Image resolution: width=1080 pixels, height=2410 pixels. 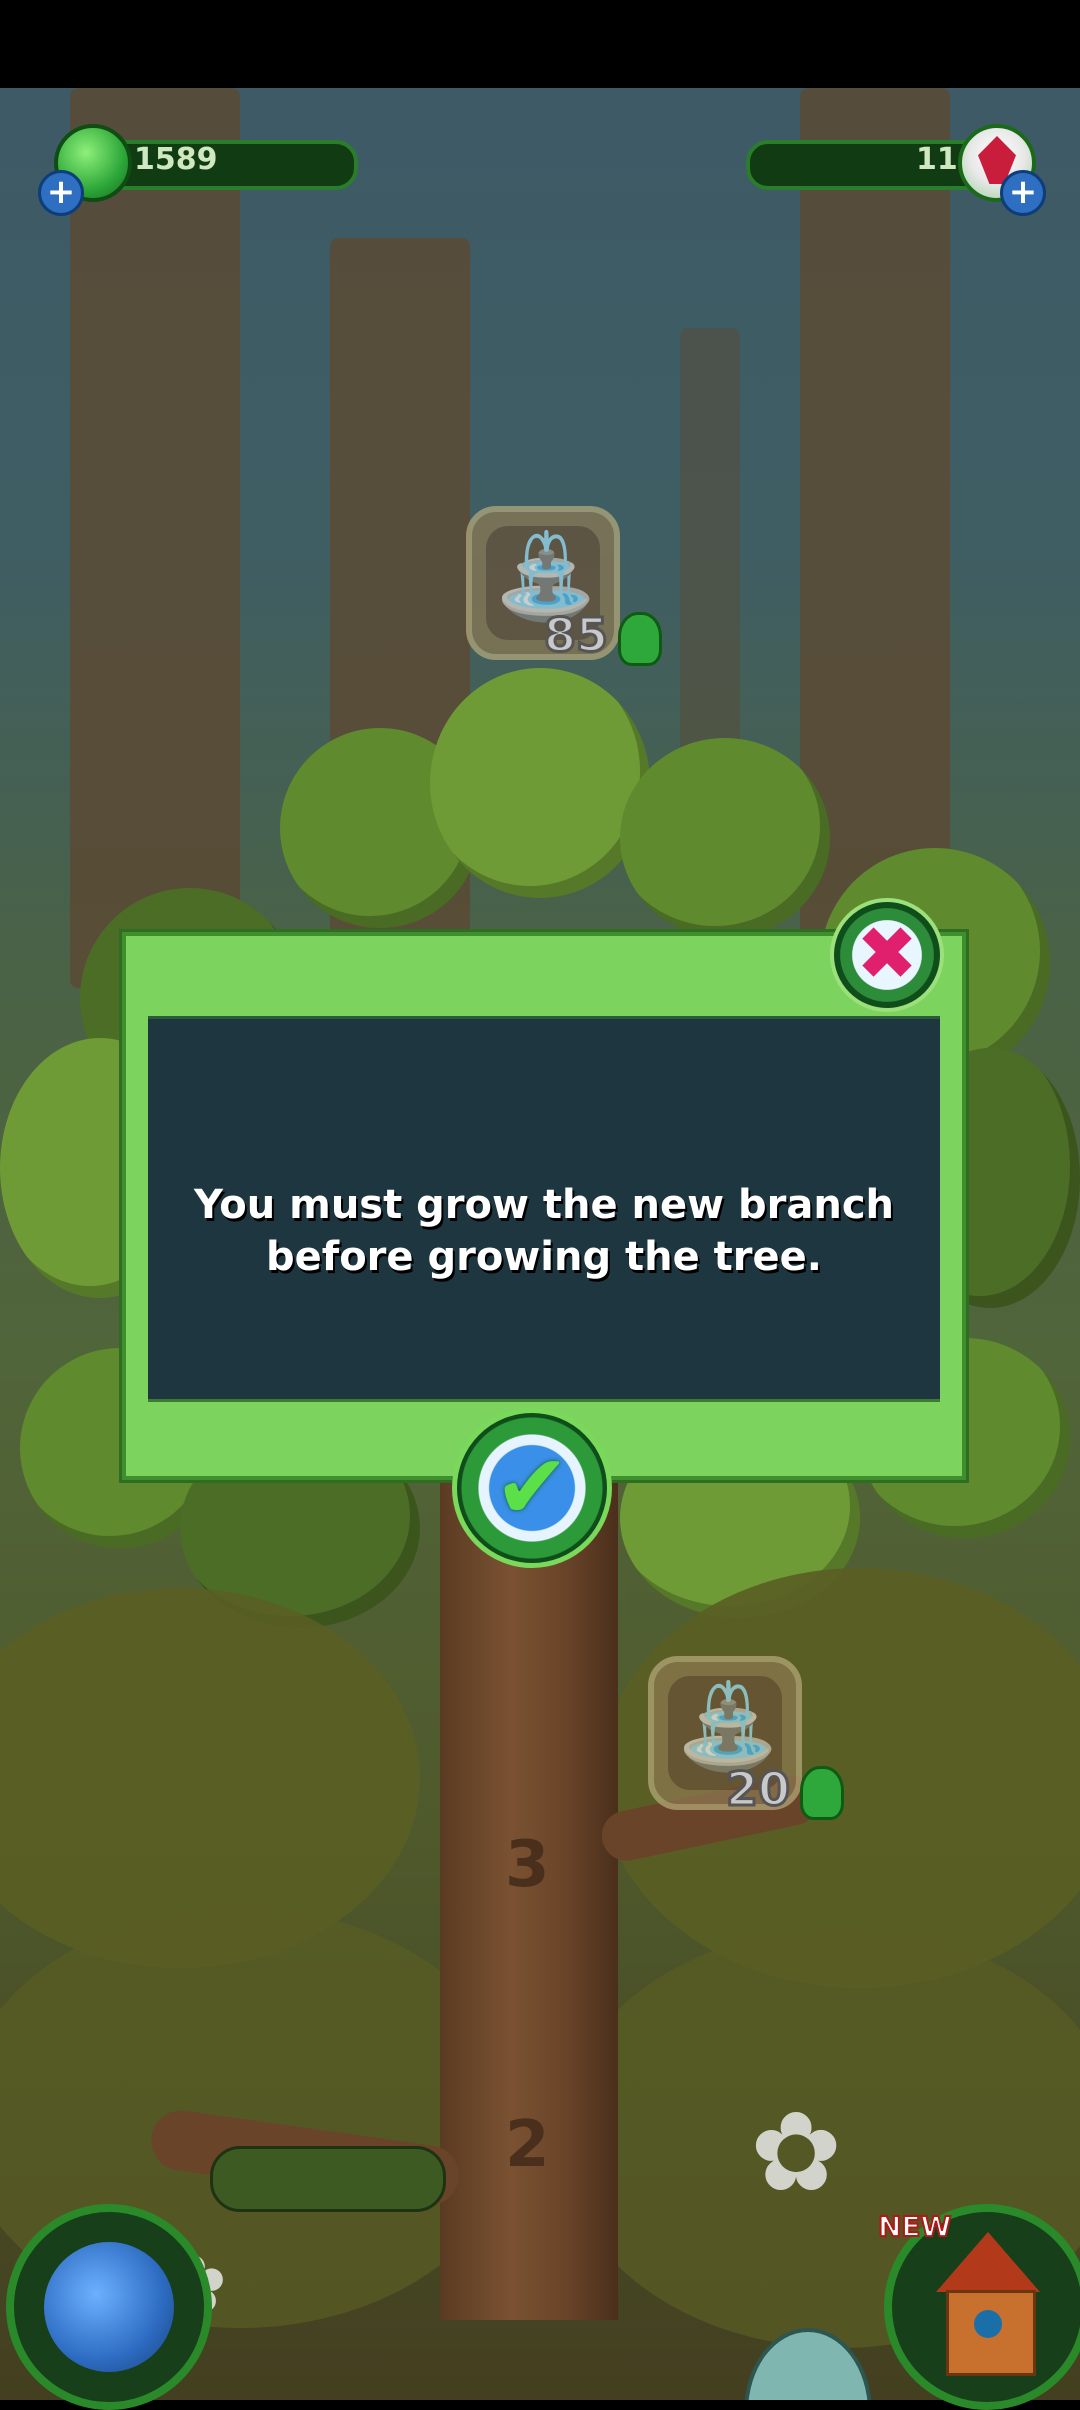 I want to click on currency-right-value: 11, so click(x=937, y=159).